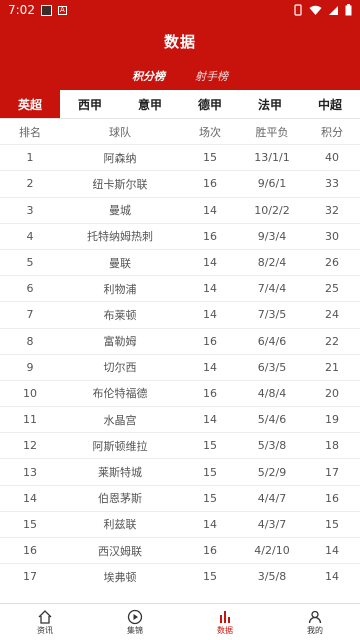 The height and width of the screenshot is (640, 360). Describe the element at coordinates (272, 367) in the screenshot. I see `cell-wdl: 6/3/5` at that location.